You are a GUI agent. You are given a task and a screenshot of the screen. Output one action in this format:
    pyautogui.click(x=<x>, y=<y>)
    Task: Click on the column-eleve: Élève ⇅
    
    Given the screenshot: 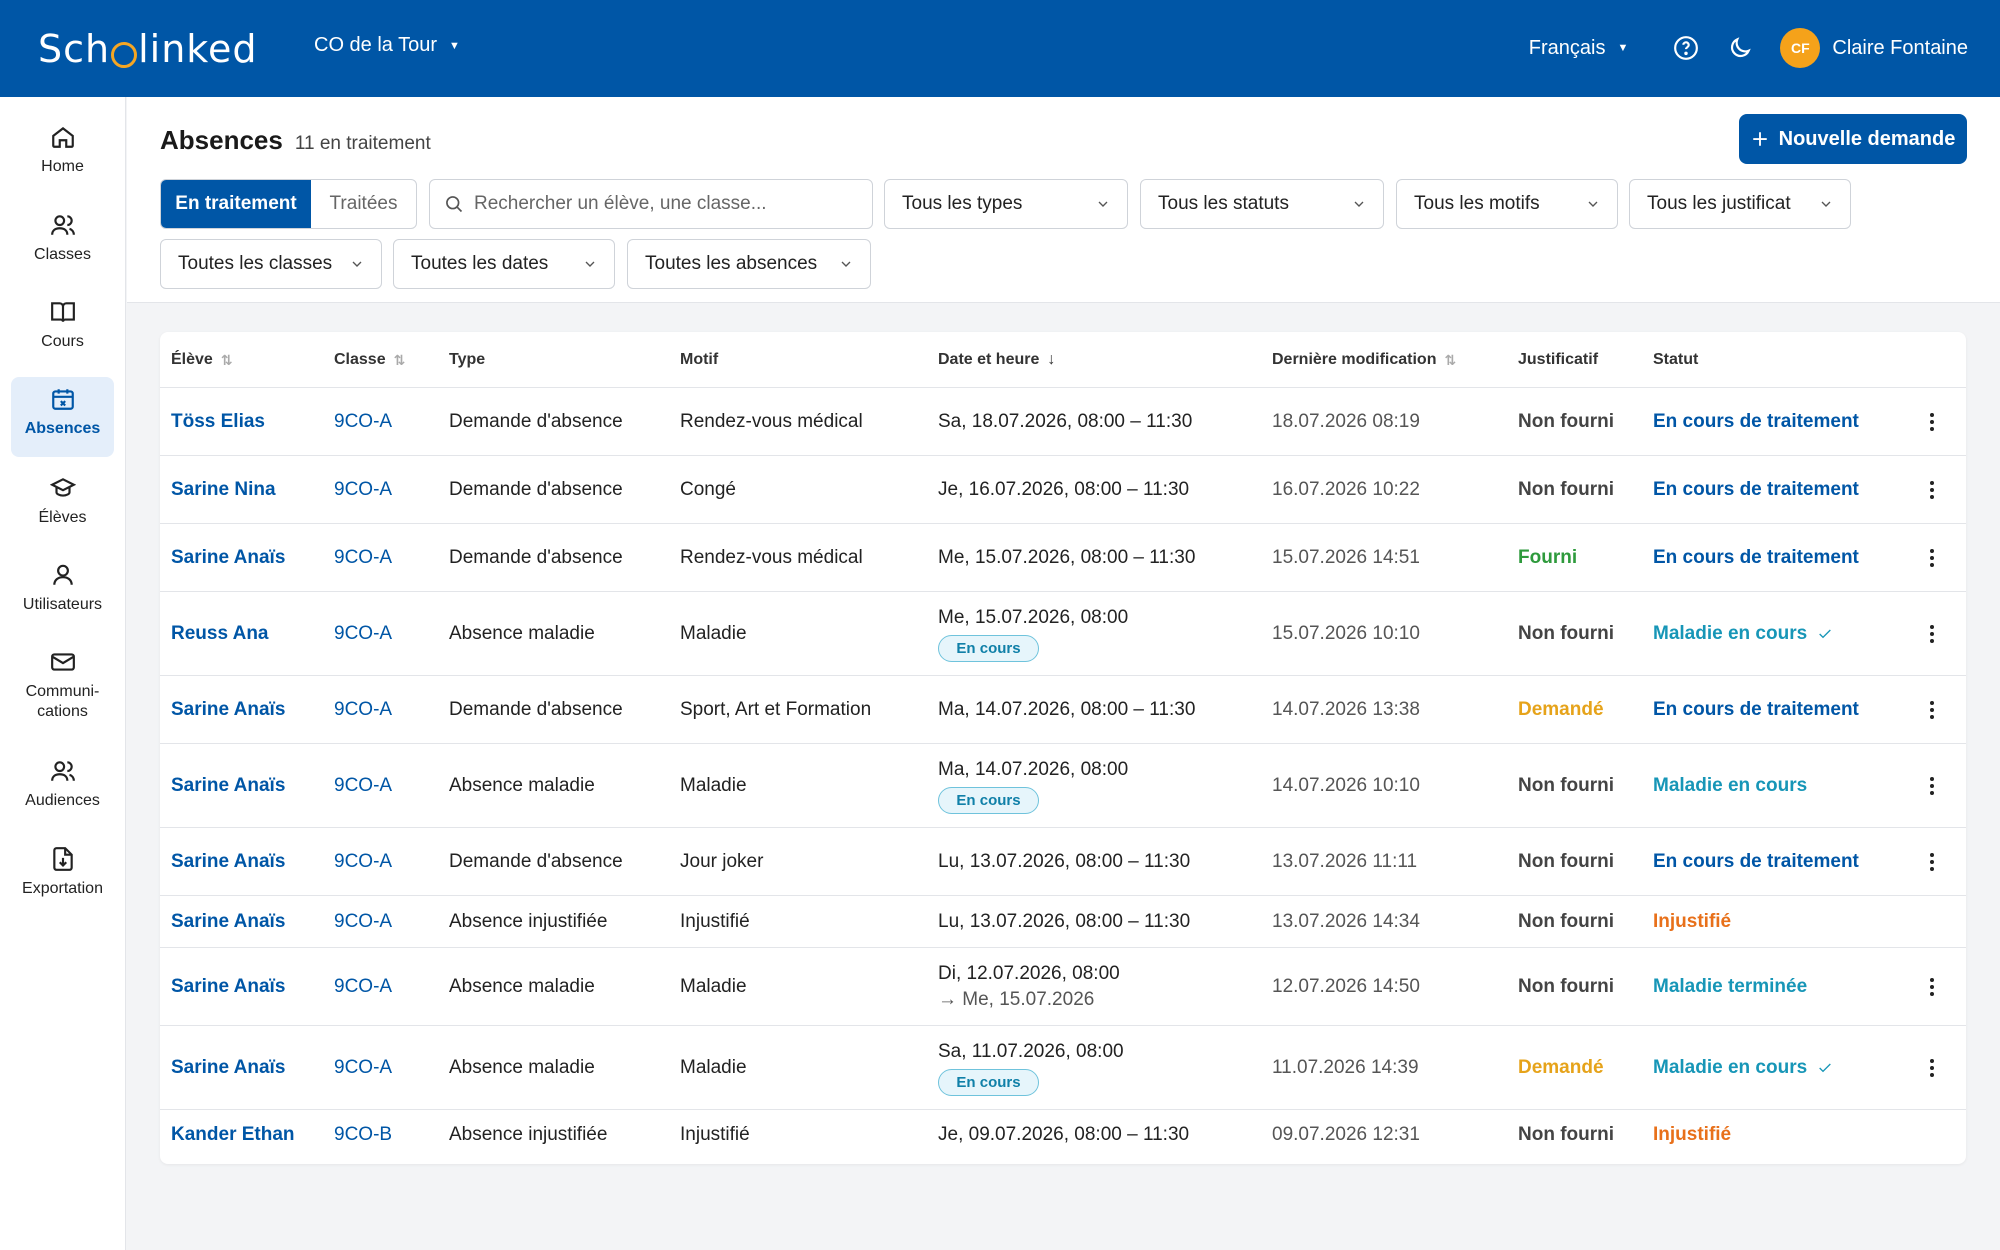 What is the action you would take?
    pyautogui.click(x=202, y=360)
    